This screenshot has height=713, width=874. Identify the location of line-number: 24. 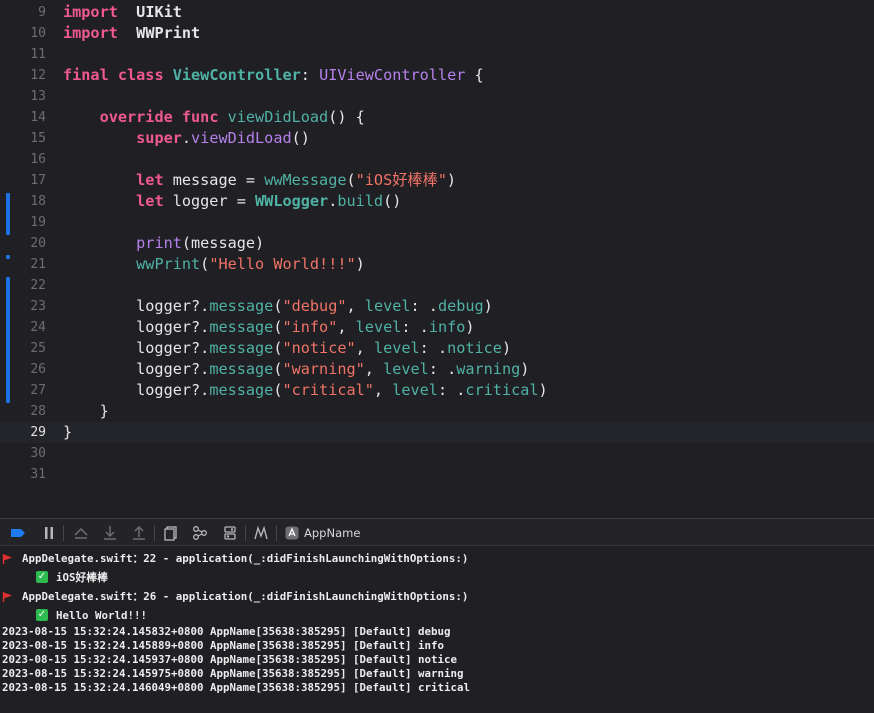
(38, 327).